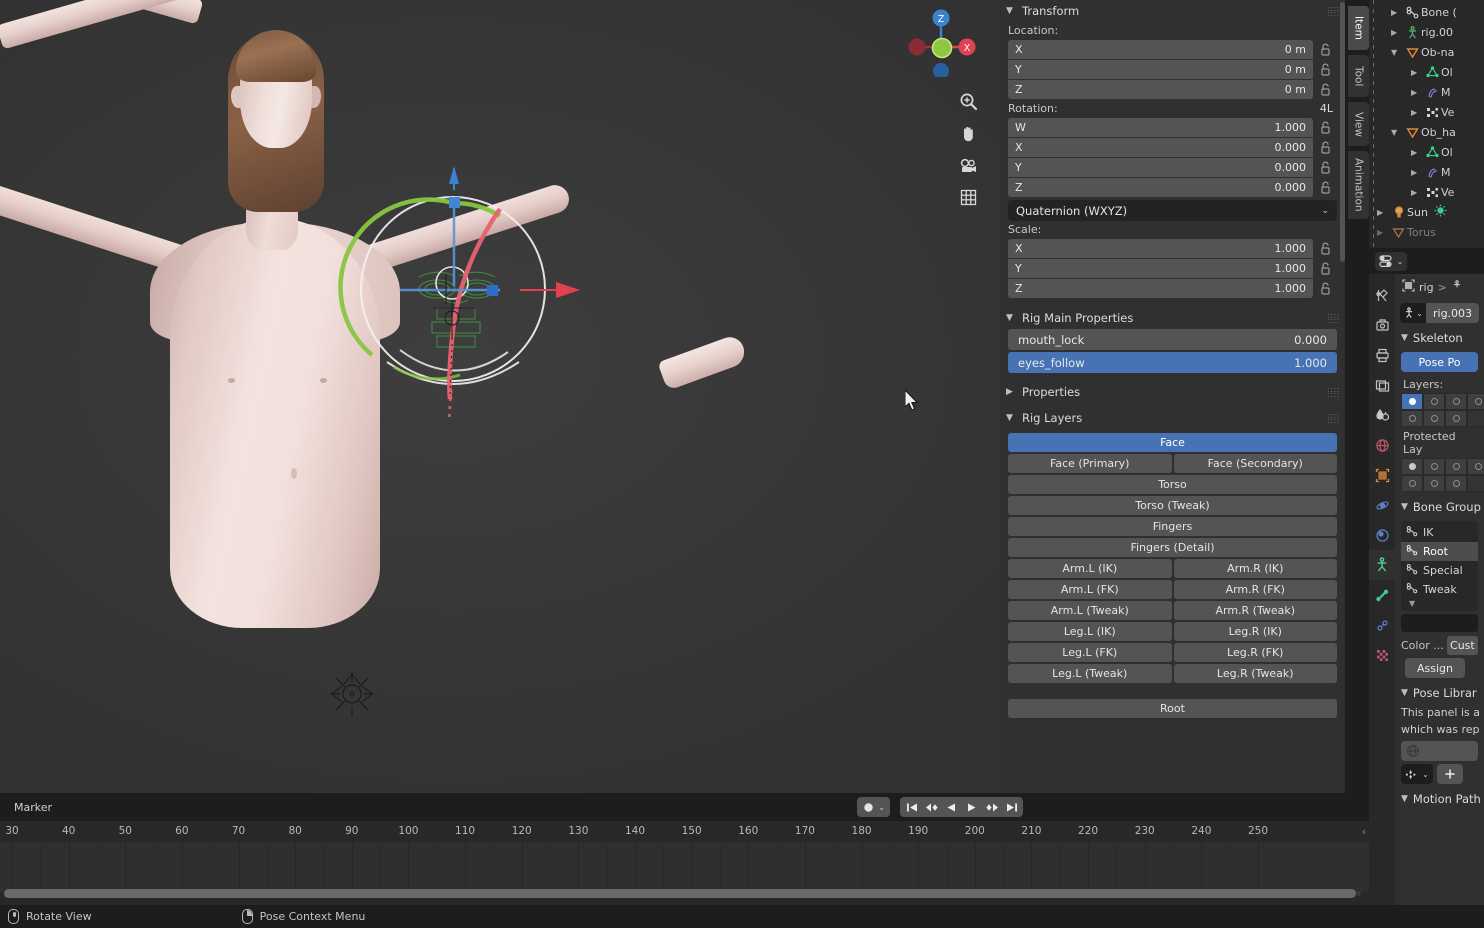 Image resolution: width=1484 pixels, height=928 pixels. What do you see at coordinates (1160, 49) in the screenshot?
I see `location-x-field: X 0 m` at bounding box center [1160, 49].